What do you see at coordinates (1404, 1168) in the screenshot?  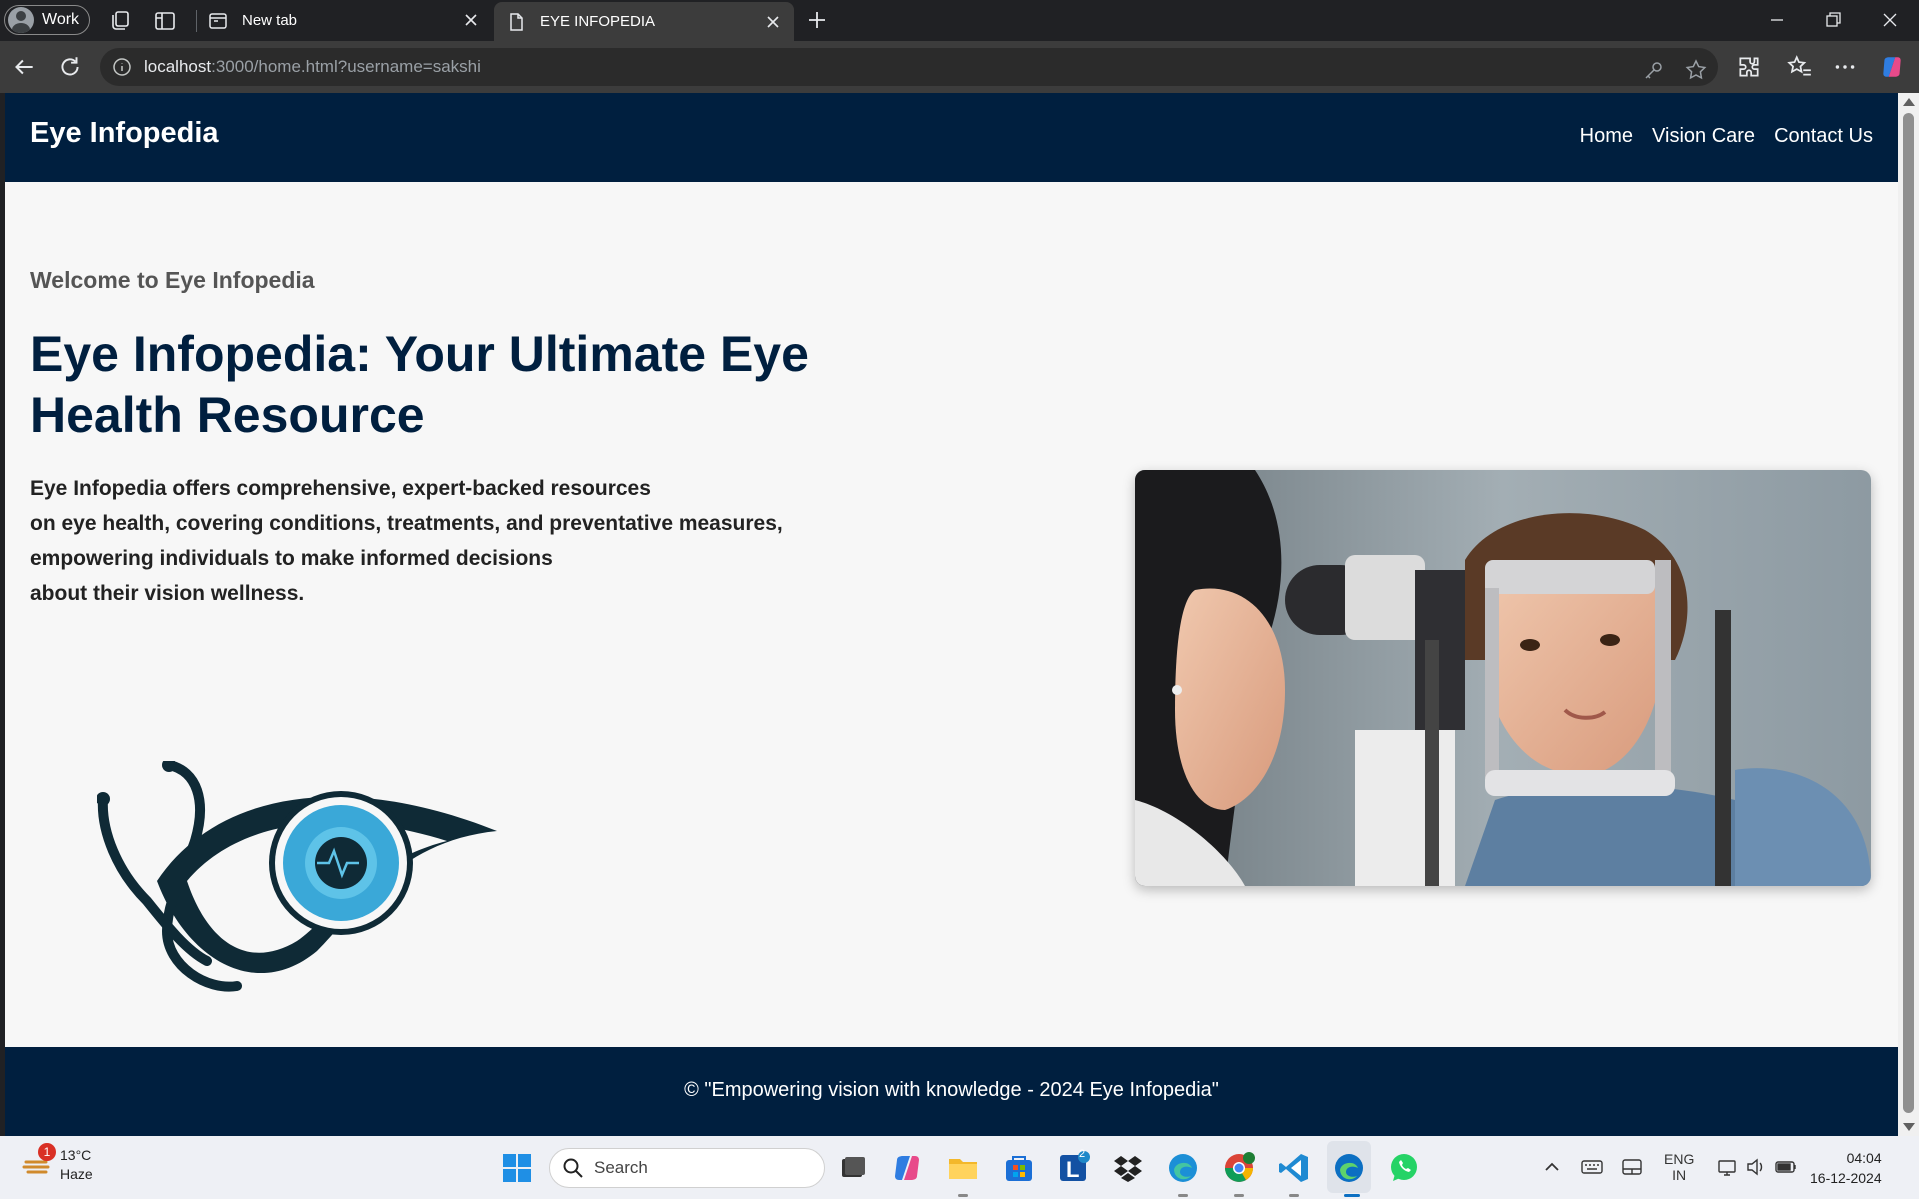 I see `whatsapp-icon` at bounding box center [1404, 1168].